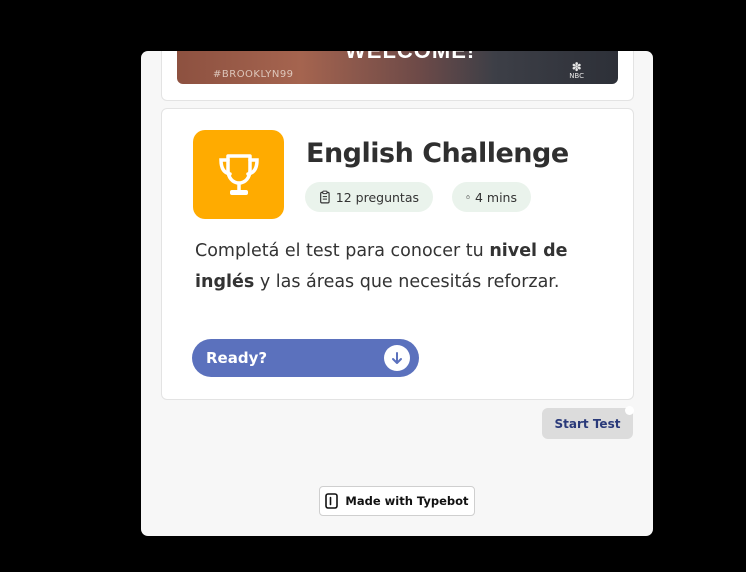  What do you see at coordinates (332, 501) in the screenshot?
I see `typebot-logo-icon` at bounding box center [332, 501].